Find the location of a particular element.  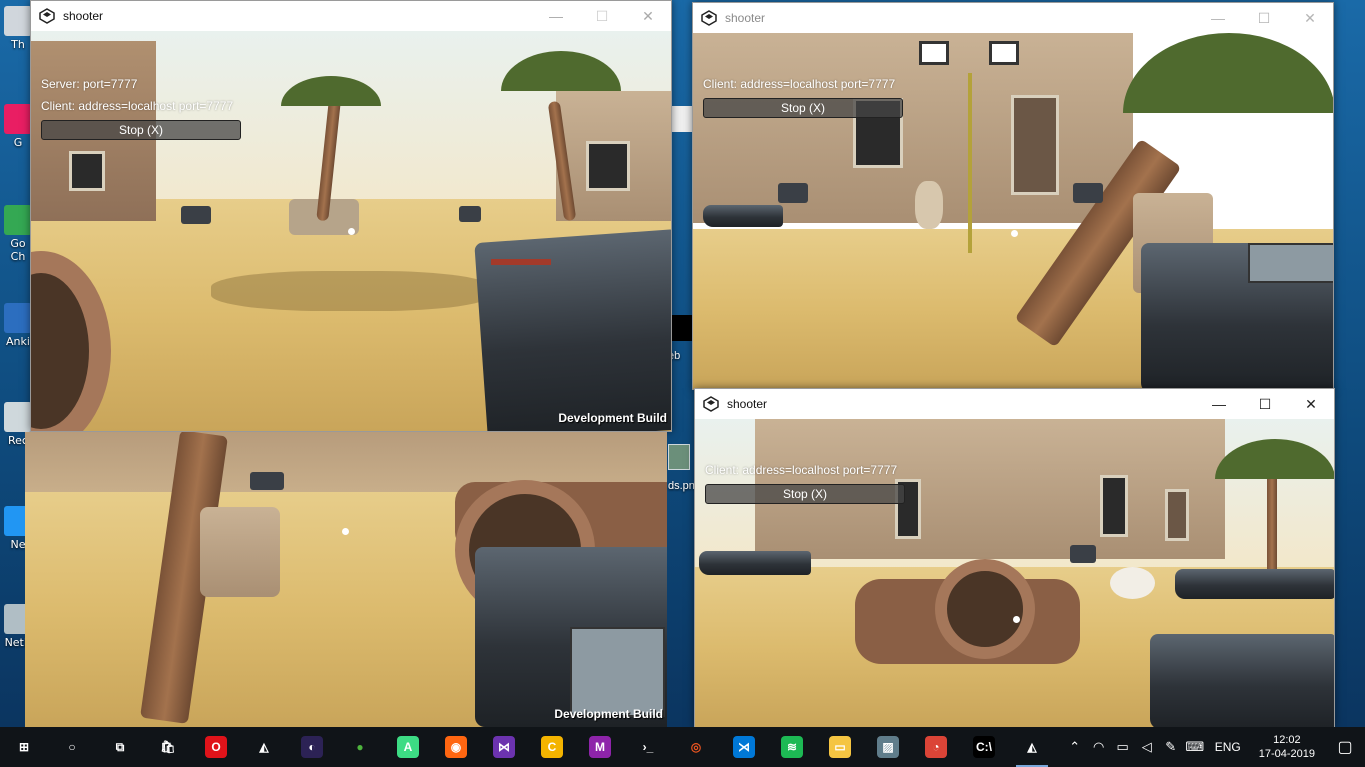

eclipse-app: ◐ is located at coordinates (312, 747).